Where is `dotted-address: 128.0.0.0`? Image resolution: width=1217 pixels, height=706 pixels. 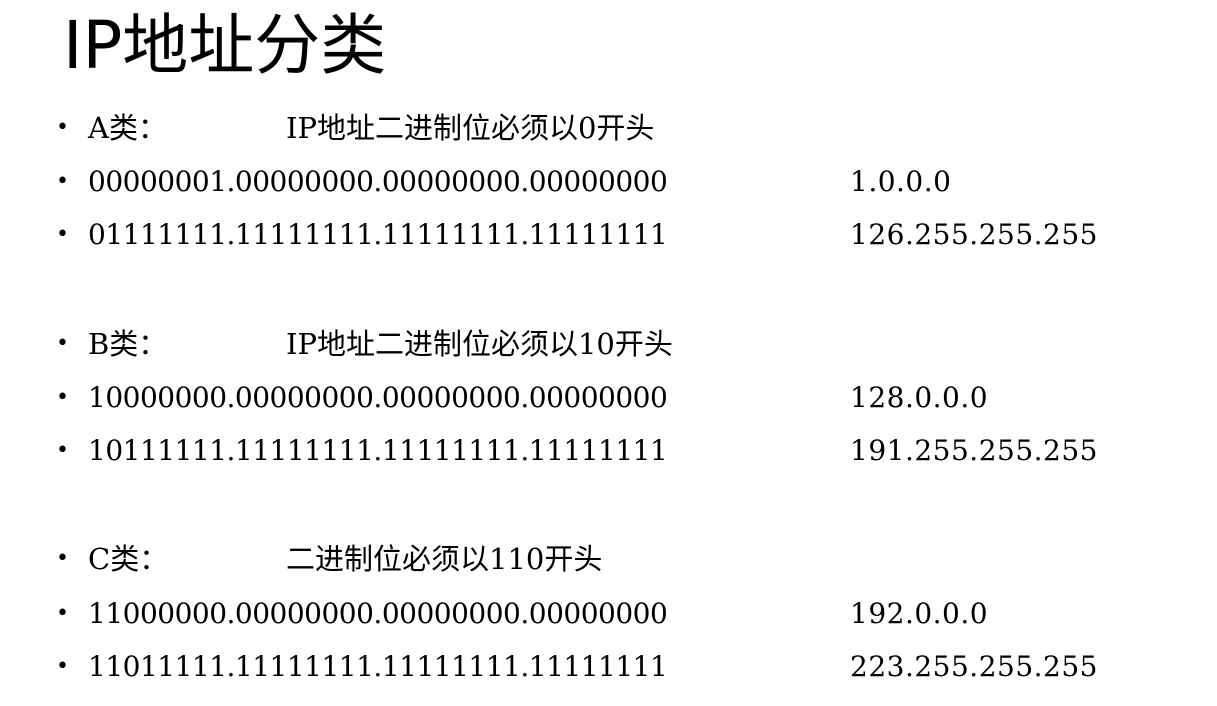 dotted-address: 128.0.0.0 is located at coordinates (919, 397).